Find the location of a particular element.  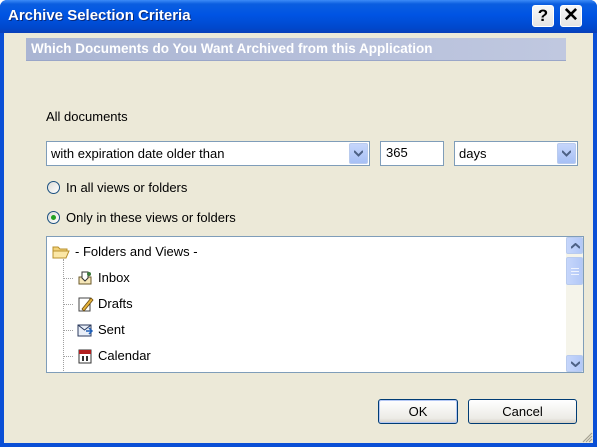

radio-all-views is located at coordinates (53, 187).